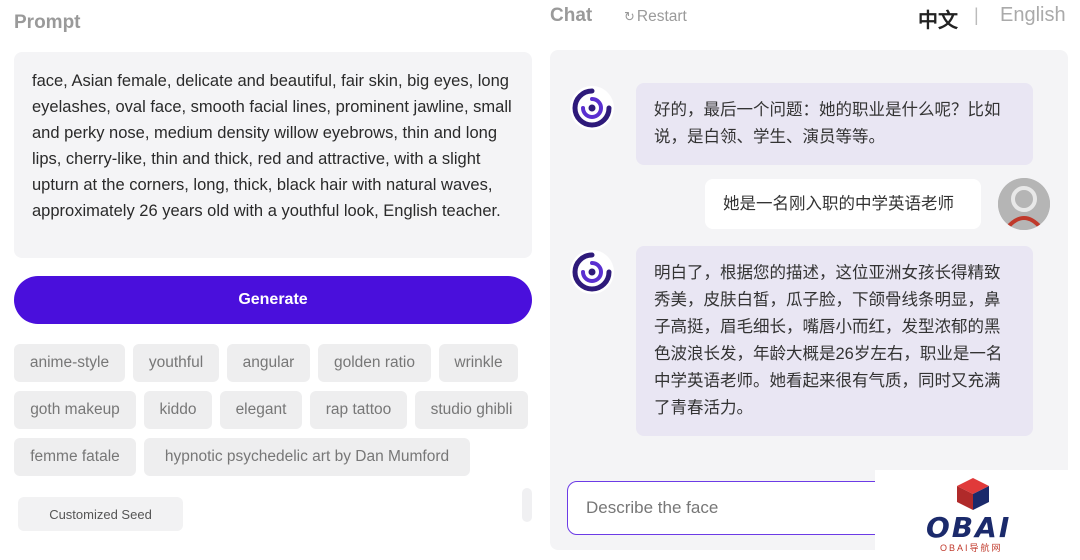 This screenshot has height=560, width=1080. Describe the element at coordinates (973, 494) in the screenshot. I see `logo-cube-icon` at that location.